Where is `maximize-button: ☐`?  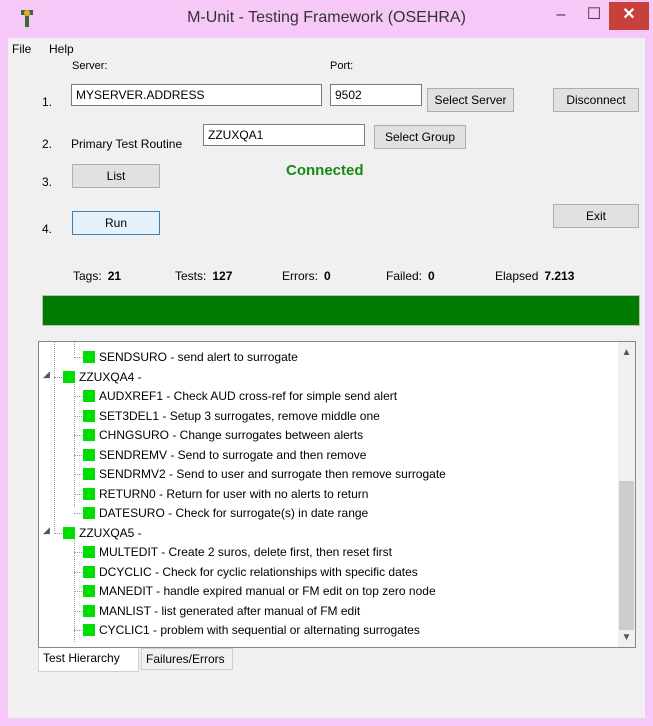
maximize-button: ☐ is located at coordinates (594, 16).